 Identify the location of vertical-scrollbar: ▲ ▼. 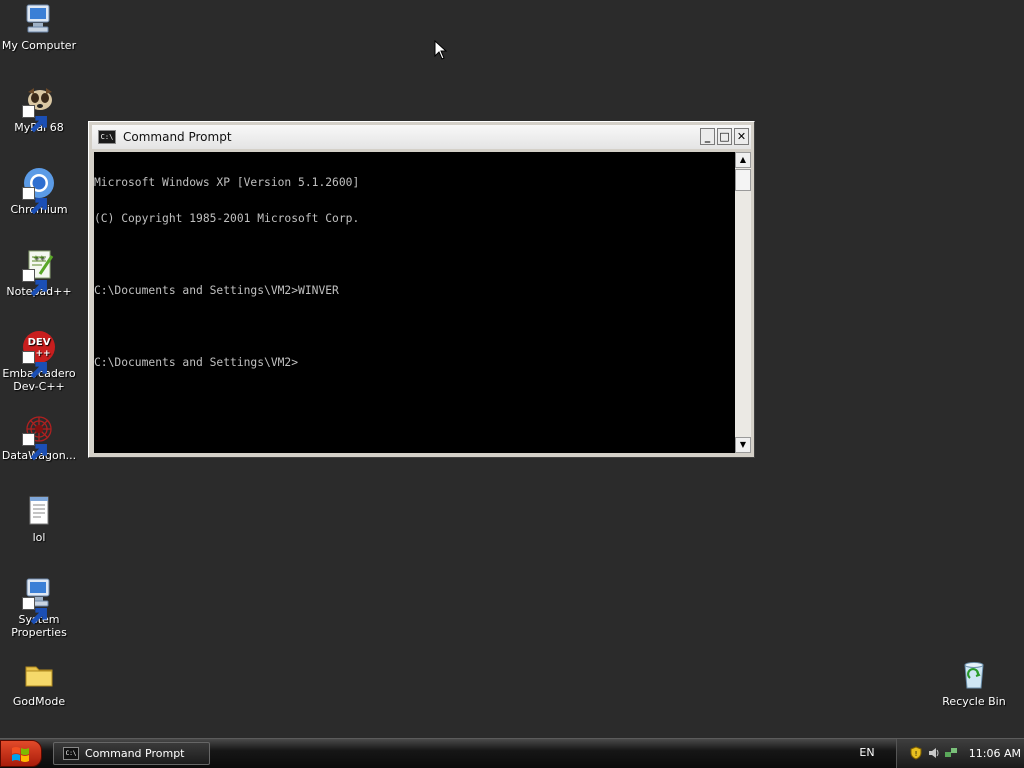
(743, 302).